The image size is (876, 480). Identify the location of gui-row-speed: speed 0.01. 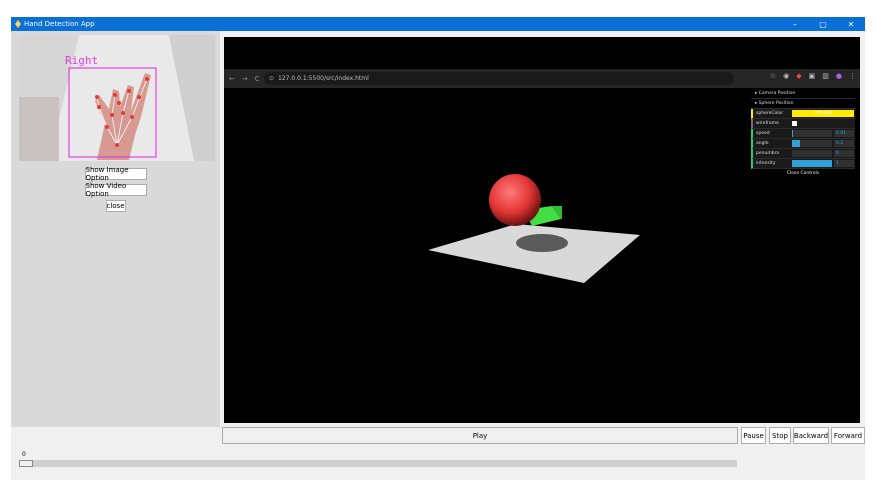
(803, 134).